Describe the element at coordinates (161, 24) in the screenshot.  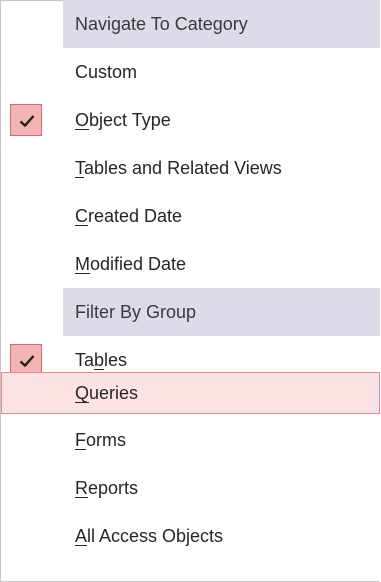
I see `section-header-label: Navigate To Category` at that location.